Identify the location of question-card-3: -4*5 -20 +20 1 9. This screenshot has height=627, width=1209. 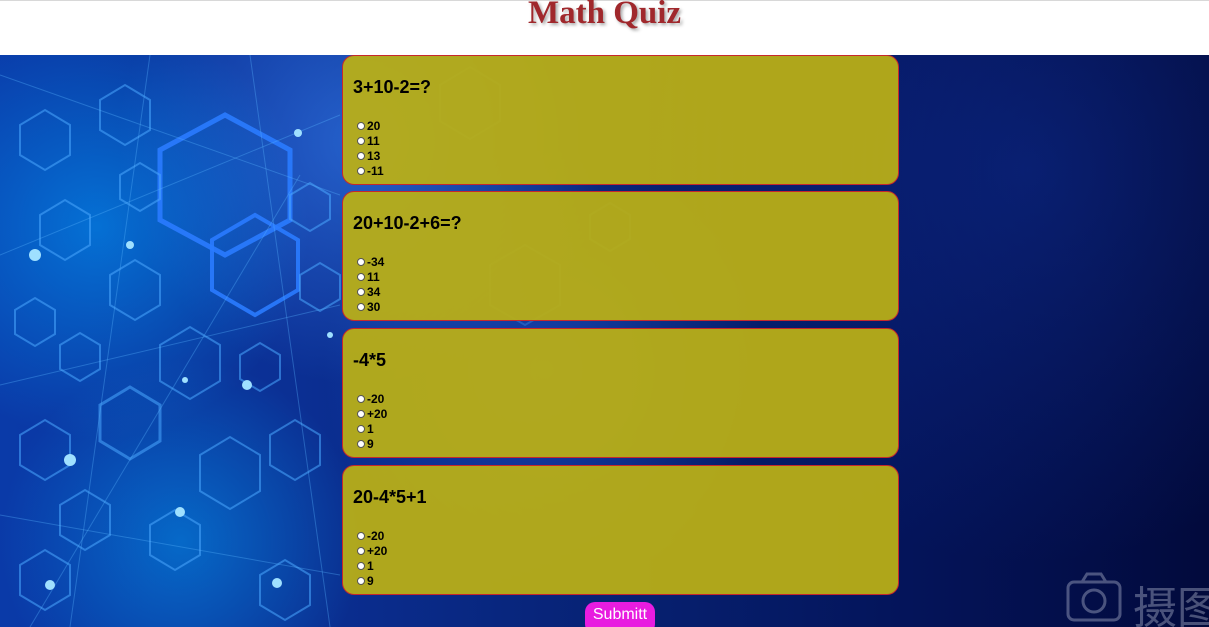
(620, 393).